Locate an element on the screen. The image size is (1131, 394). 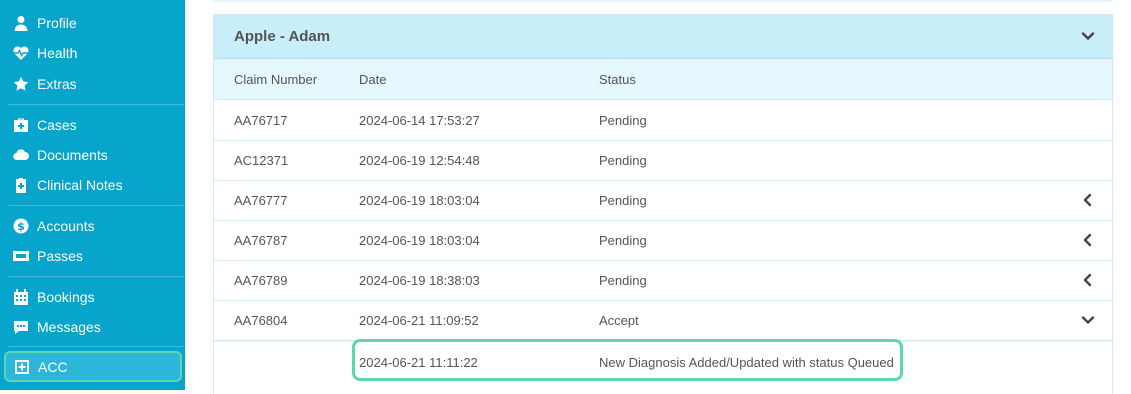
claim-status: Accept is located at coordinates (619, 320).